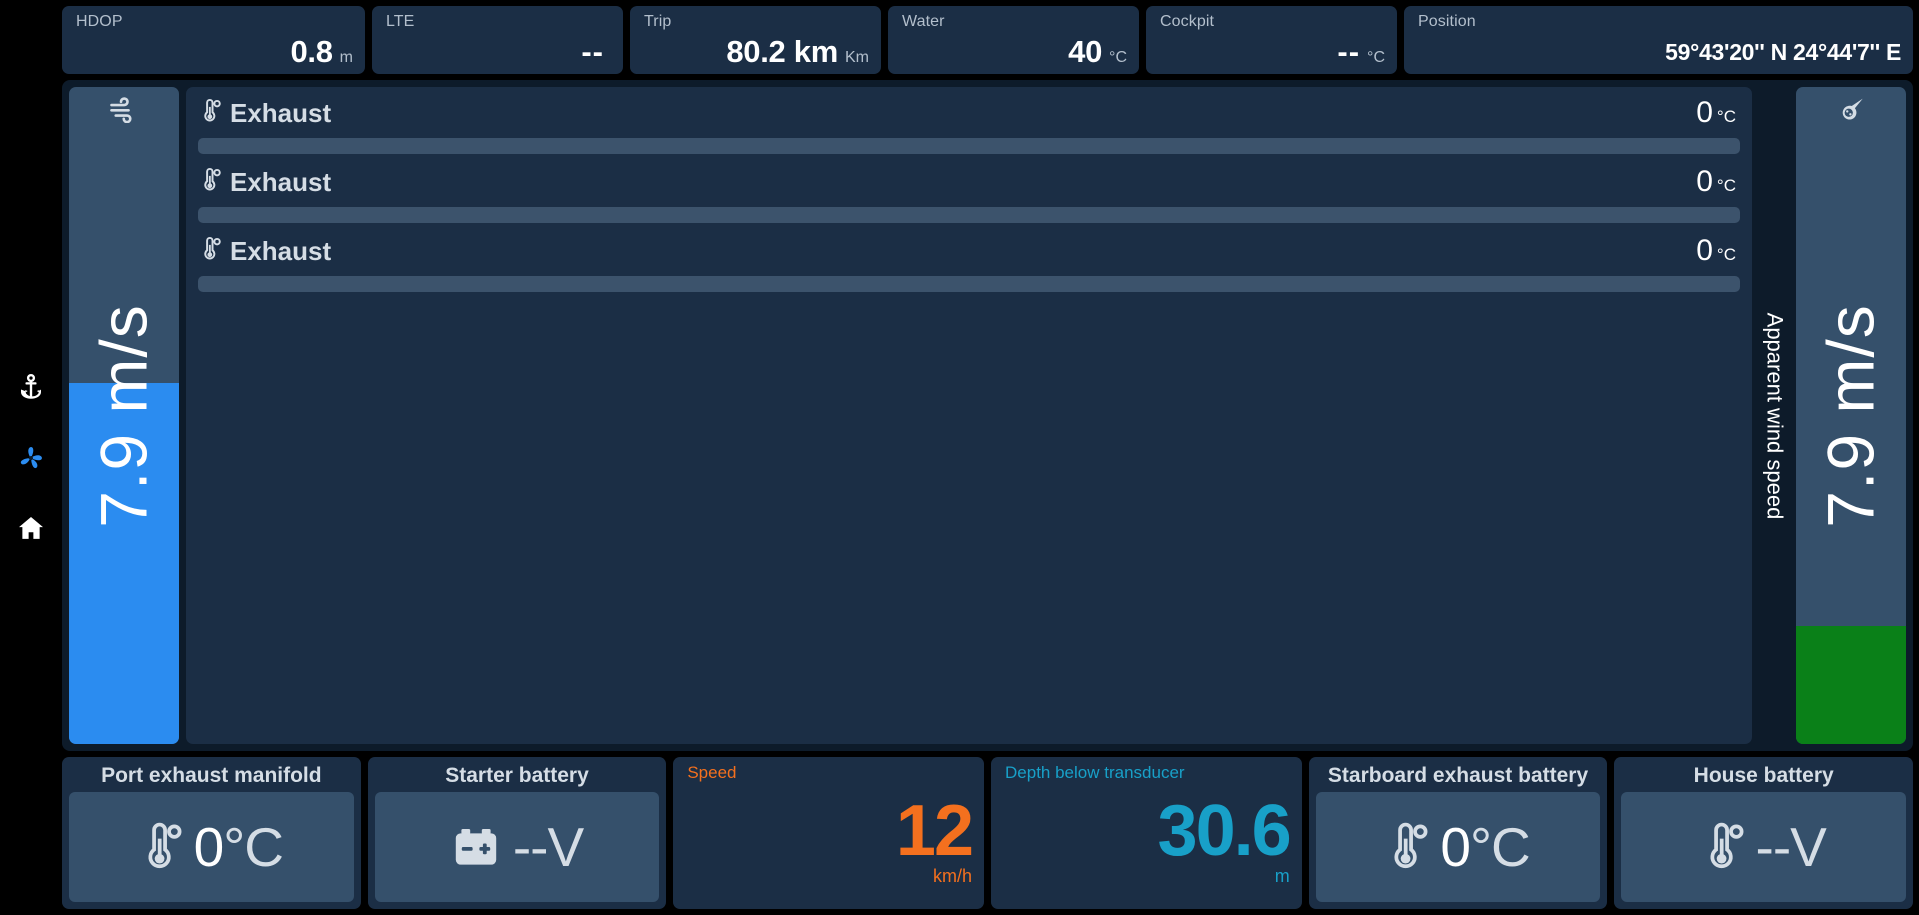 The image size is (1919, 915). I want to click on stat-card-water: Water 40 °C, so click(1013, 40).